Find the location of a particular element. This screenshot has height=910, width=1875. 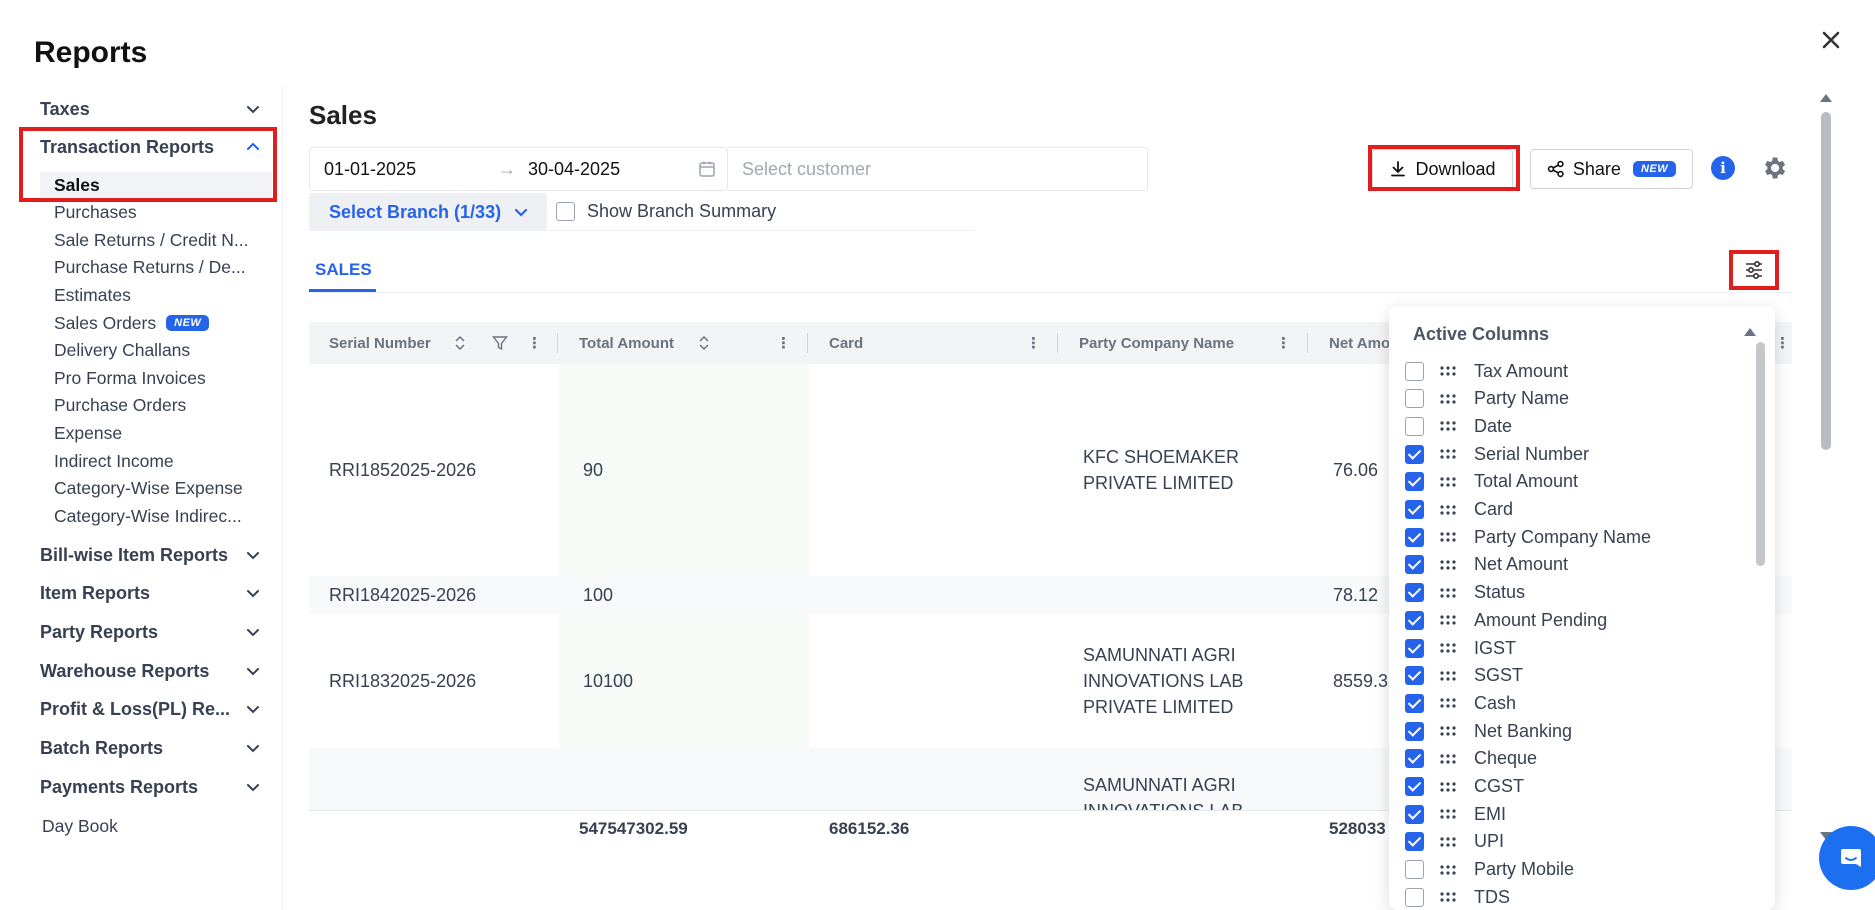

sidebar-item-purchase-orders: Purchase Orders is located at coordinates (120, 406).